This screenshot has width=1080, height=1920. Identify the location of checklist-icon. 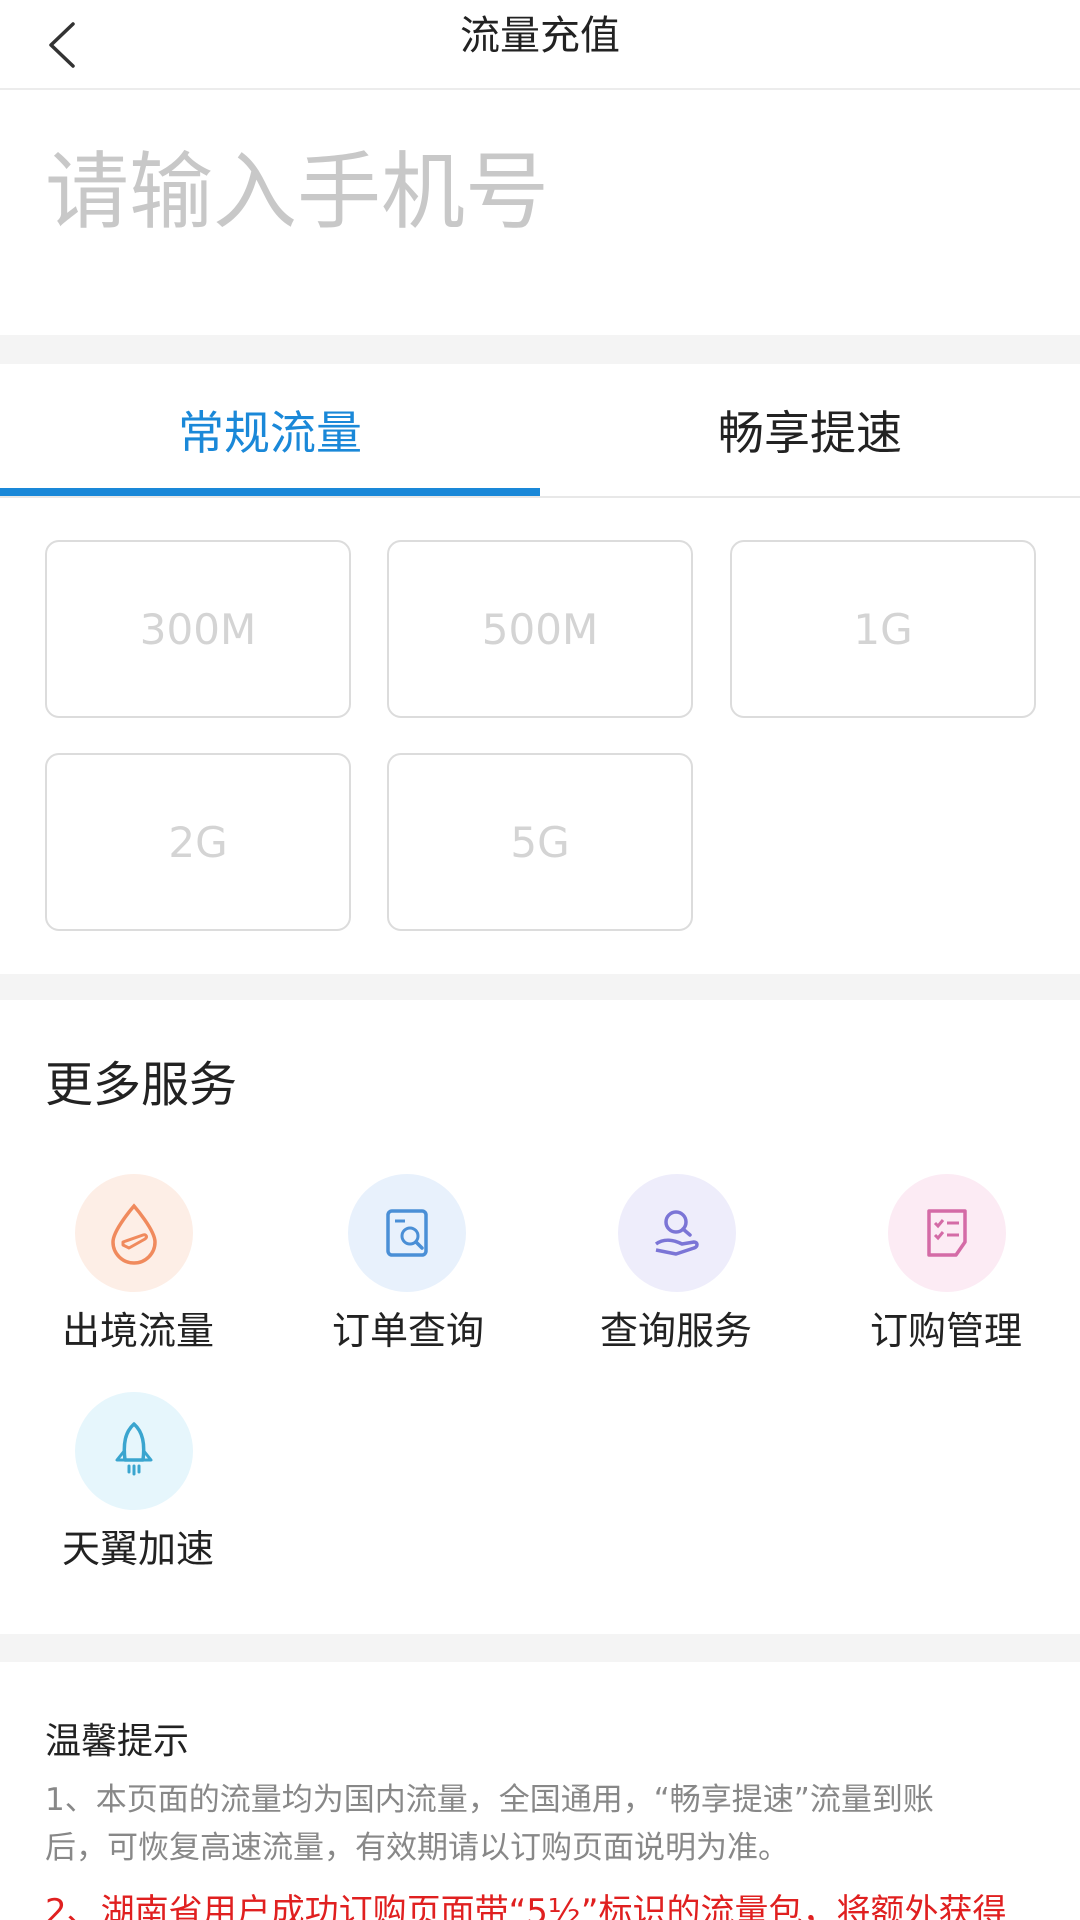
(947, 1233).